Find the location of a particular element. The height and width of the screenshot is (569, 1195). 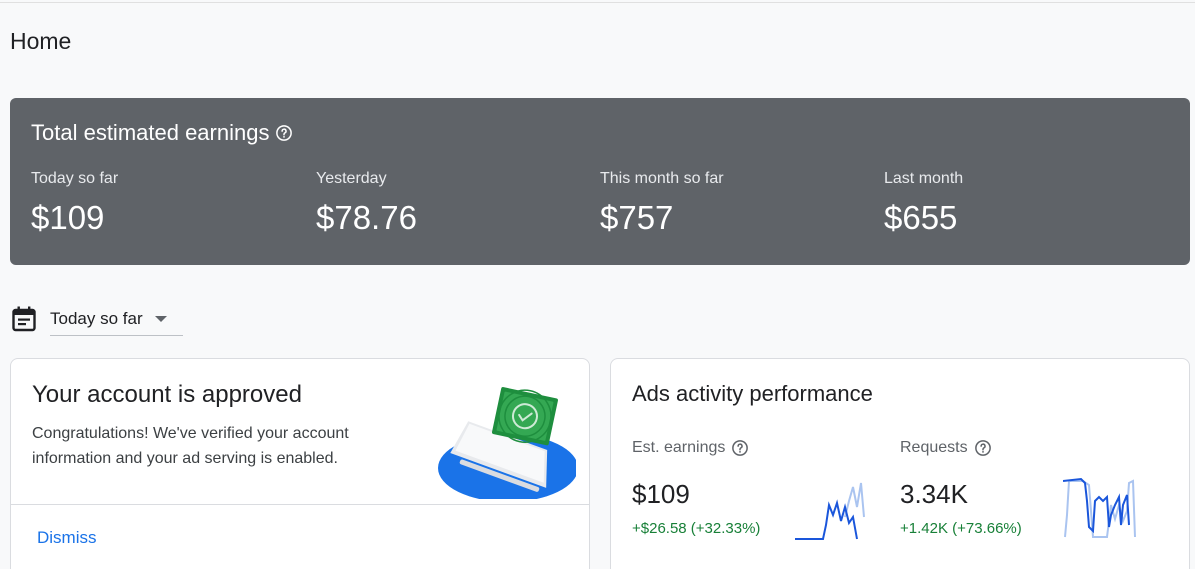

stat-value: 3.34K is located at coordinates (934, 494).